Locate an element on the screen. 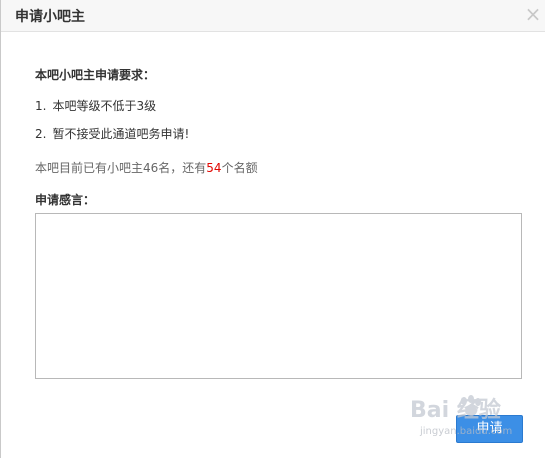 The height and width of the screenshot is (458, 545). quota-prefix: 本吧目前已有小吧主46名，还有 is located at coordinates (121, 168).